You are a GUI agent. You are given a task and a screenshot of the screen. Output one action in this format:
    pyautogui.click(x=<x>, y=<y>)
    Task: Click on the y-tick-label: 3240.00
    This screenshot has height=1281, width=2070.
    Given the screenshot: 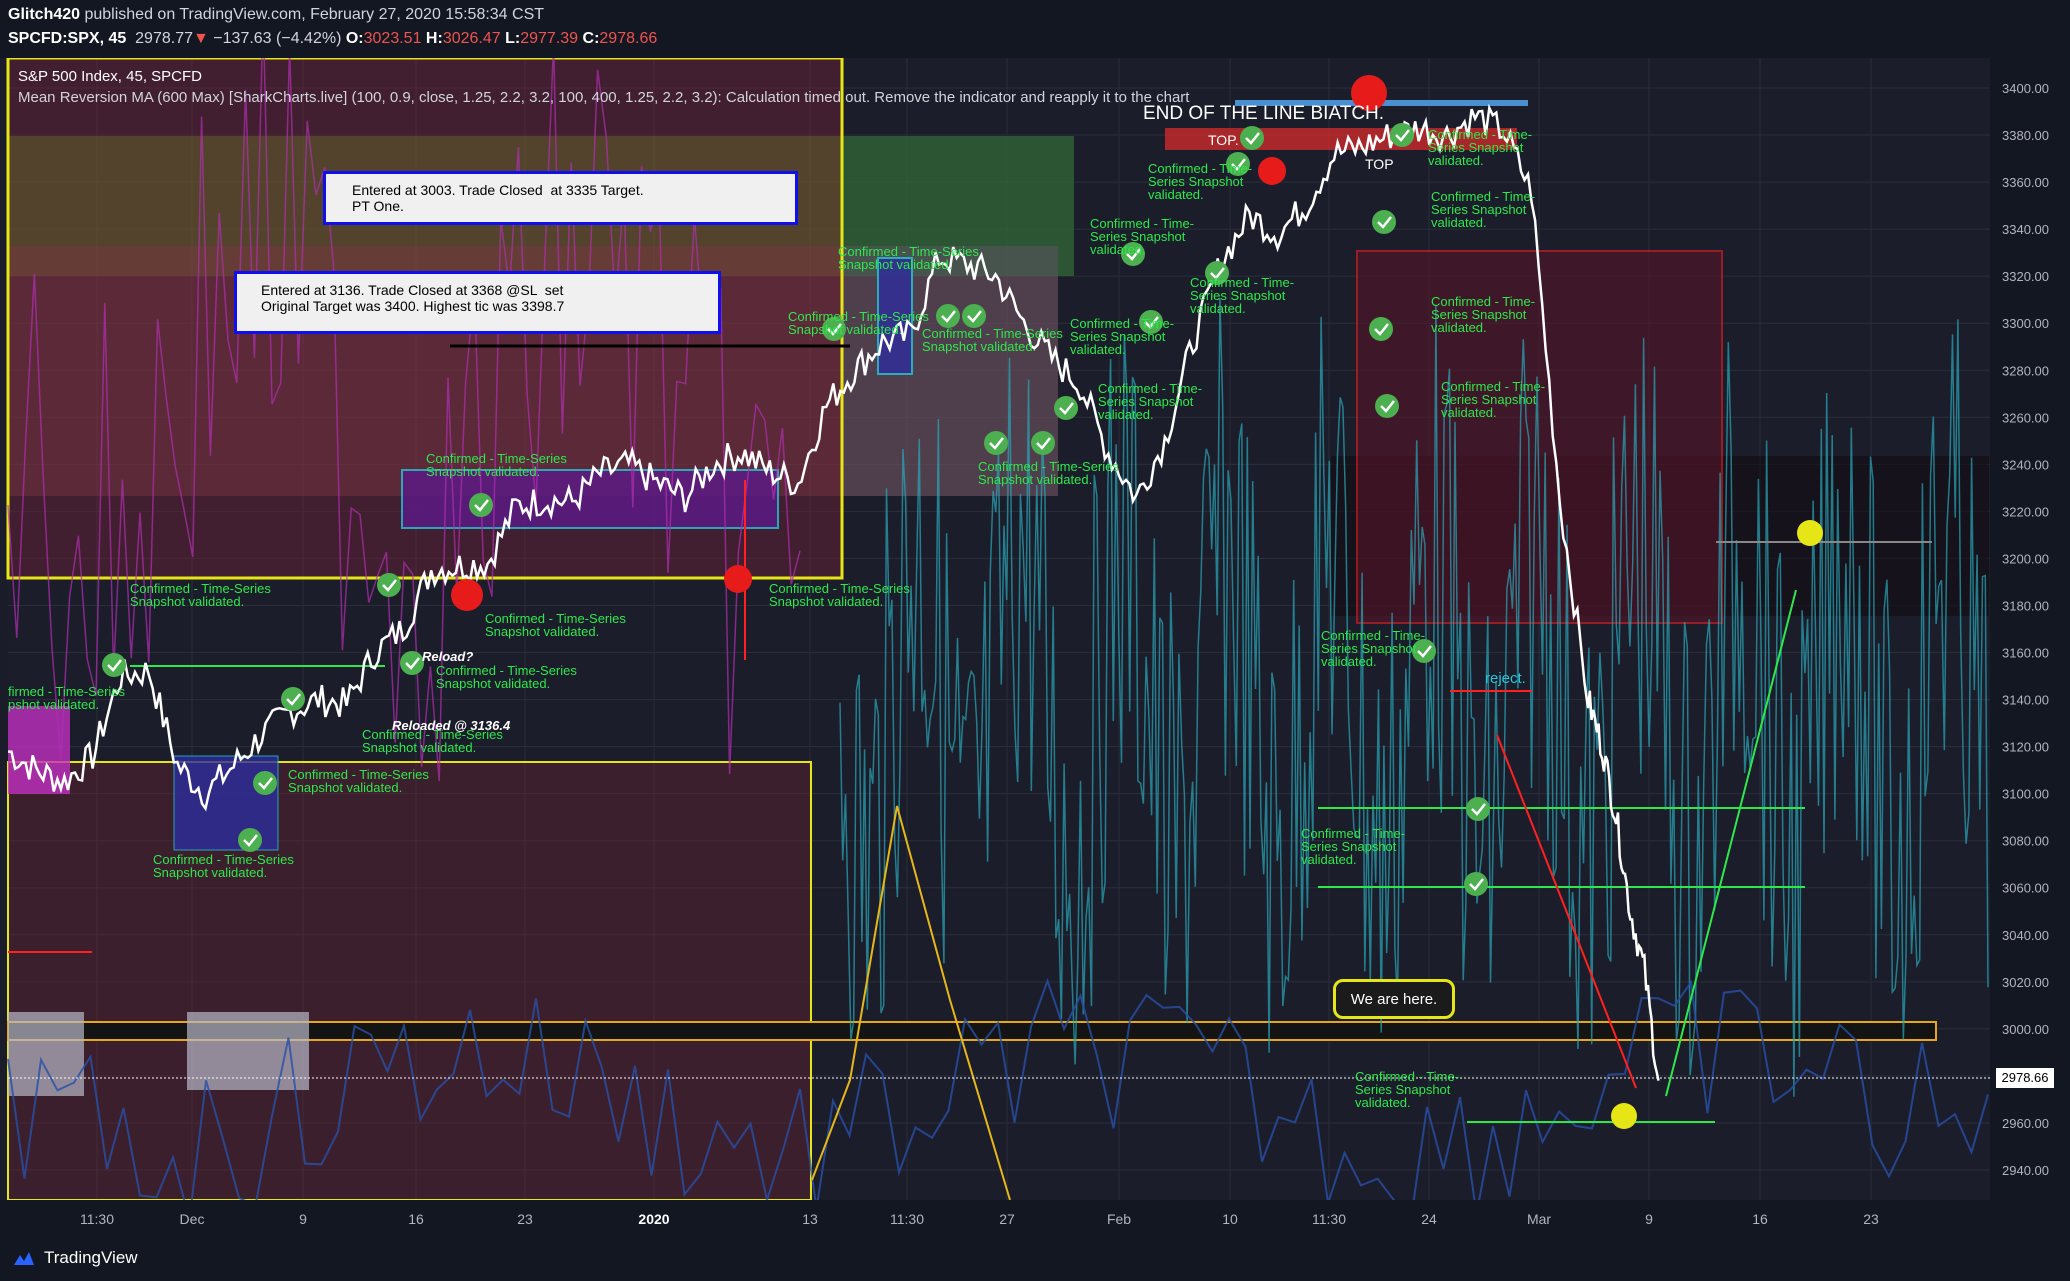 What is the action you would take?
    pyautogui.click(x=2025, y=464)
    